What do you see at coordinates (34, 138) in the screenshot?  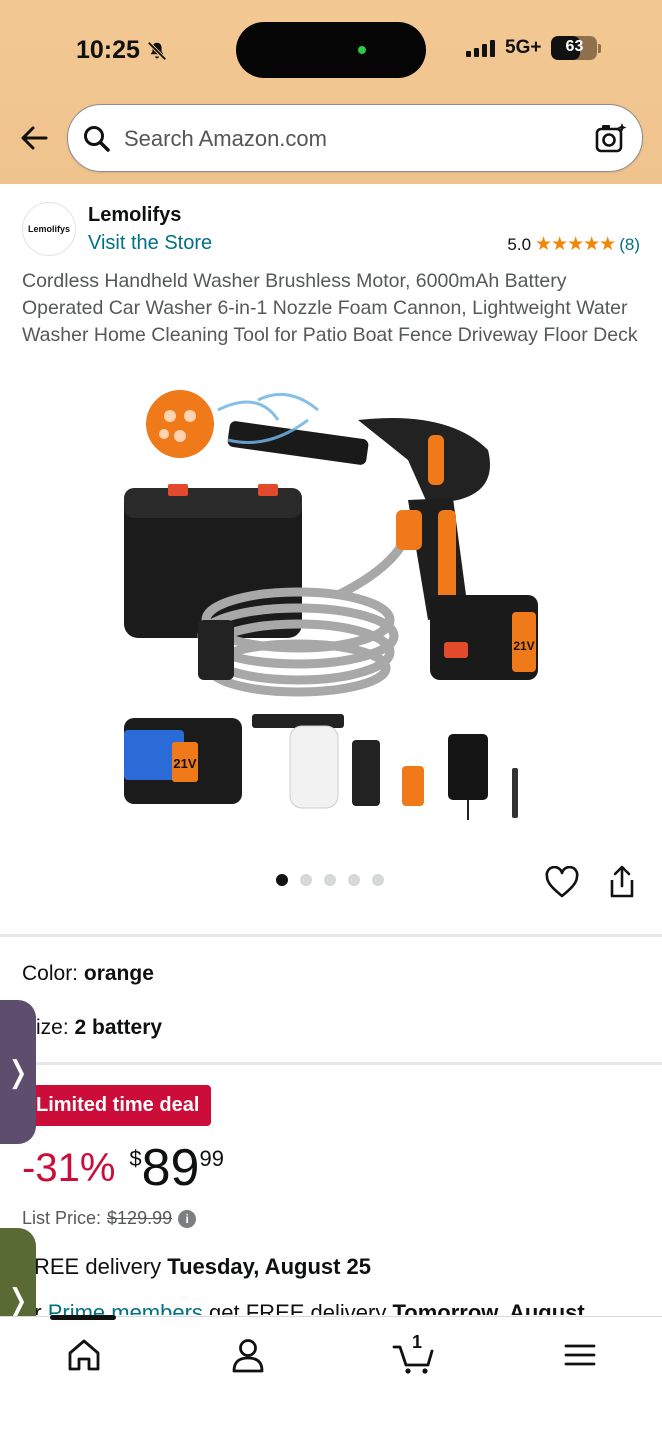 I see `back-arrow-icon` at bounding box center [34, 138].